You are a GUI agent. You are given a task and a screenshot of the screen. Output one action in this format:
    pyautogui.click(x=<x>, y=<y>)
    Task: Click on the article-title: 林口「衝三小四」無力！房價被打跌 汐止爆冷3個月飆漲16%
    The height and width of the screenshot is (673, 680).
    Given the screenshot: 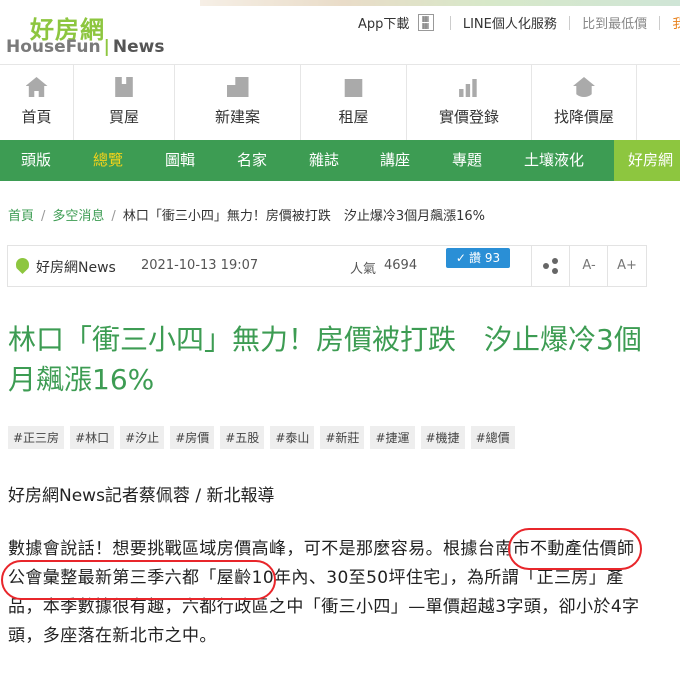 What is the action you would take?
    pyautogui.click(x=325, y=359)
    